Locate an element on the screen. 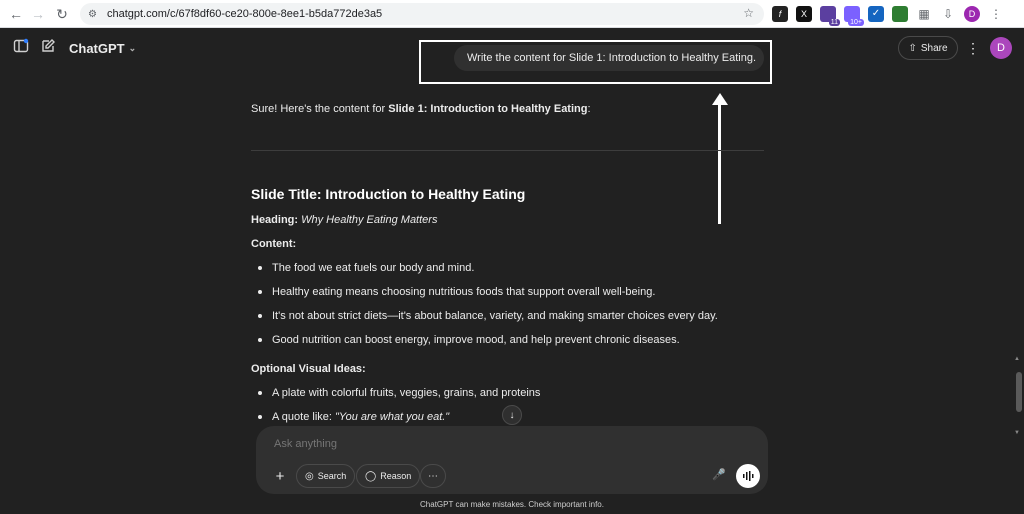  page-scrollbar-thumb is located at coordinates (1019, 392).